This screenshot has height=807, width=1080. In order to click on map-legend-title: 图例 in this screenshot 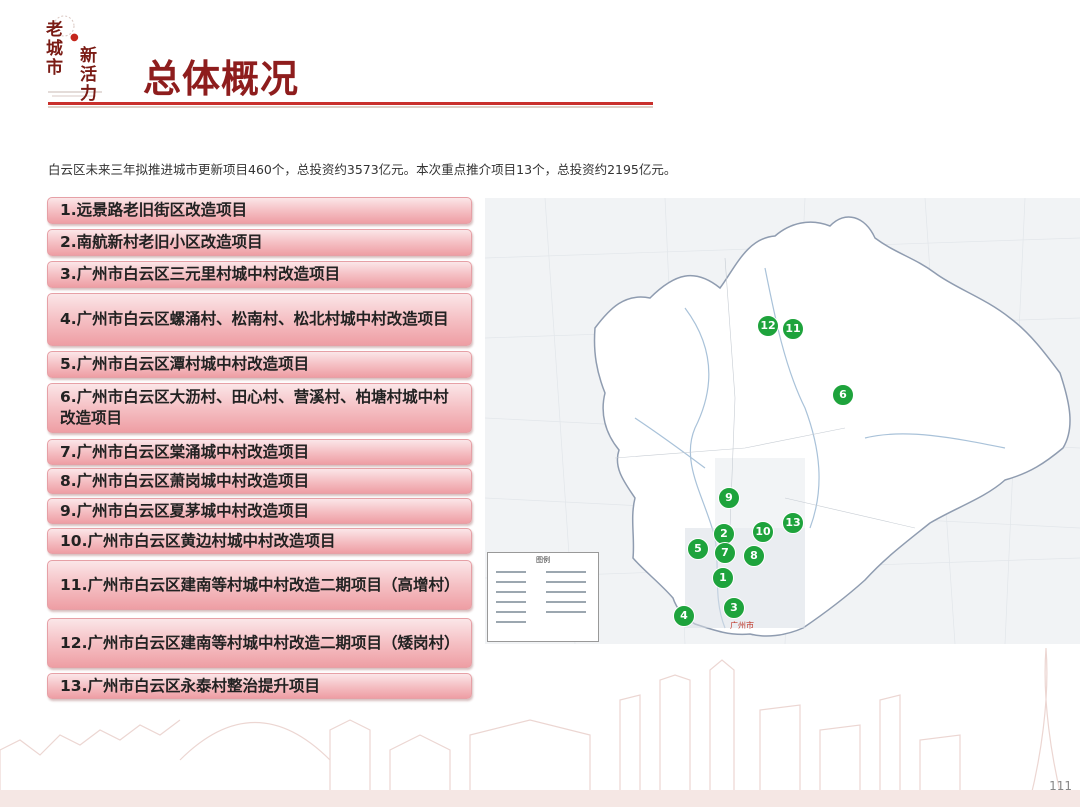, I will do `click(543, 560)`.